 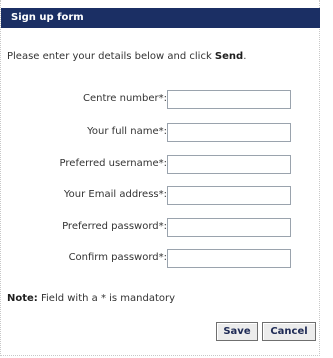 I want to click on centre-number-label: Centre number*:, so click(x=124, y=98).